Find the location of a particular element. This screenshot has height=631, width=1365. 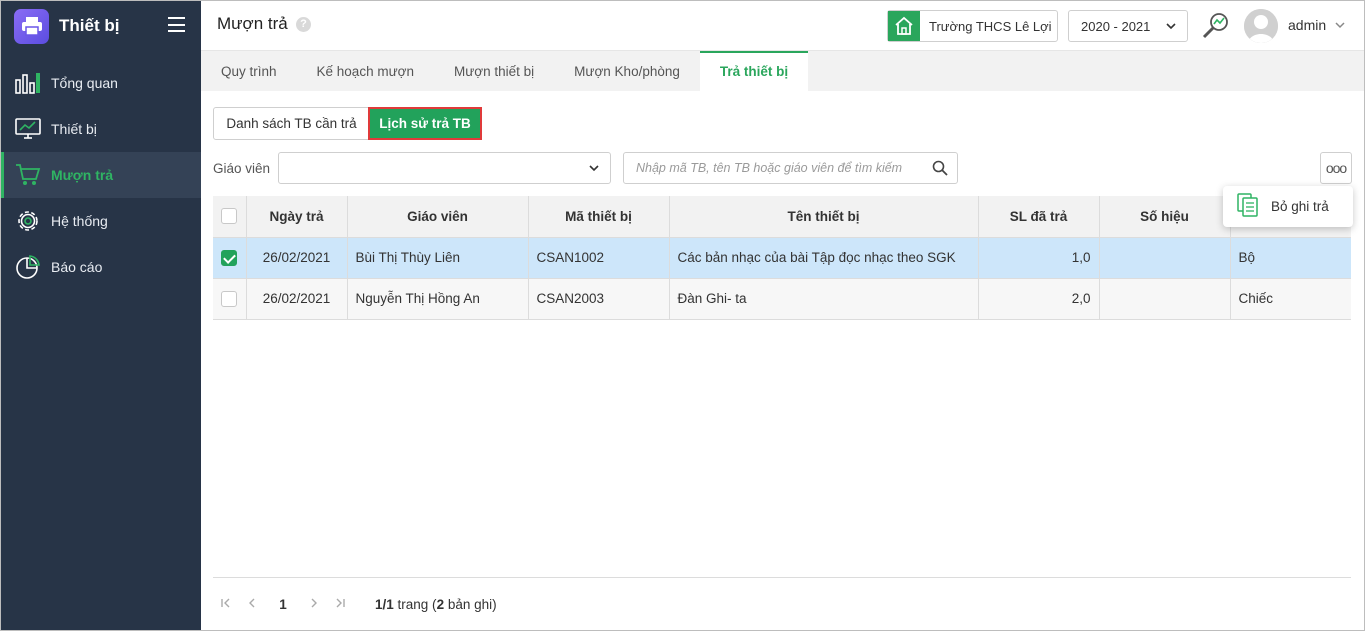

cell-qty: 1,0 is located at coordinates (1039, 258).